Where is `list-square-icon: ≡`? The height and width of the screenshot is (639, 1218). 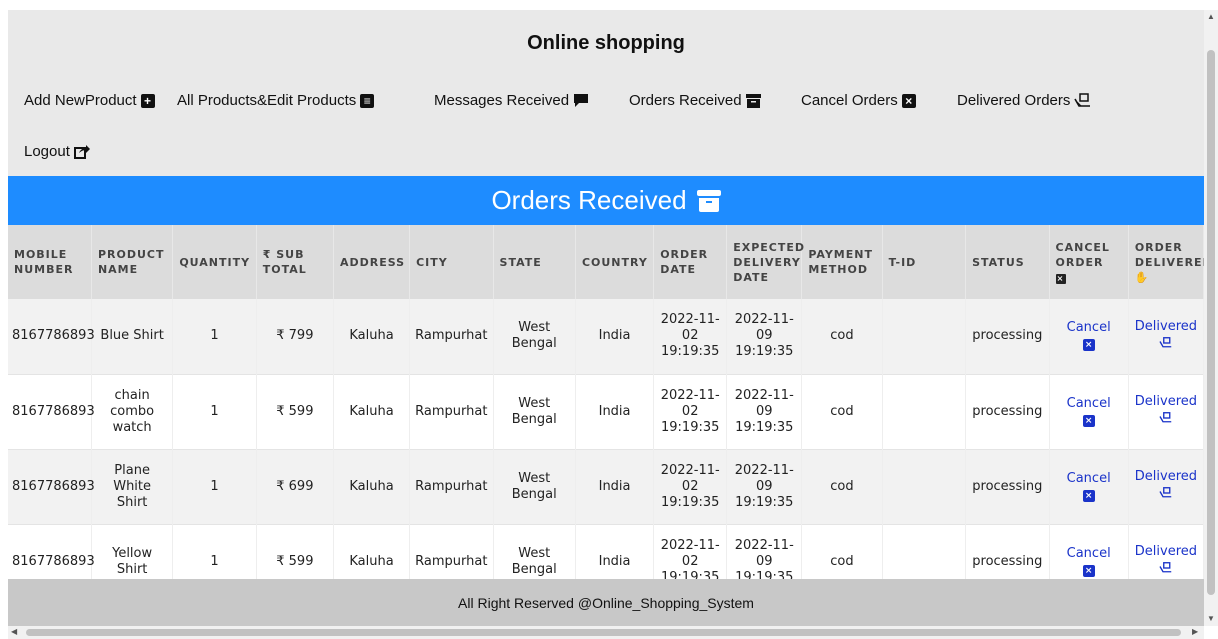
list-square-icon: ≡ is located at coordinates (367, 100).